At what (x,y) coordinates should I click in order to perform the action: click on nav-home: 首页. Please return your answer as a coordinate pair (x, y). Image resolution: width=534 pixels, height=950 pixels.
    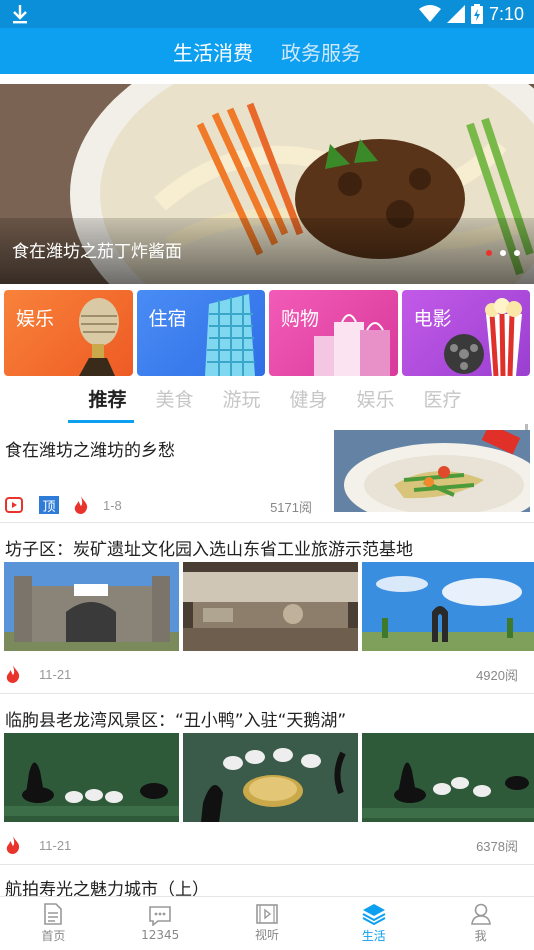
    Looking at the image, I should click on (53, 923).